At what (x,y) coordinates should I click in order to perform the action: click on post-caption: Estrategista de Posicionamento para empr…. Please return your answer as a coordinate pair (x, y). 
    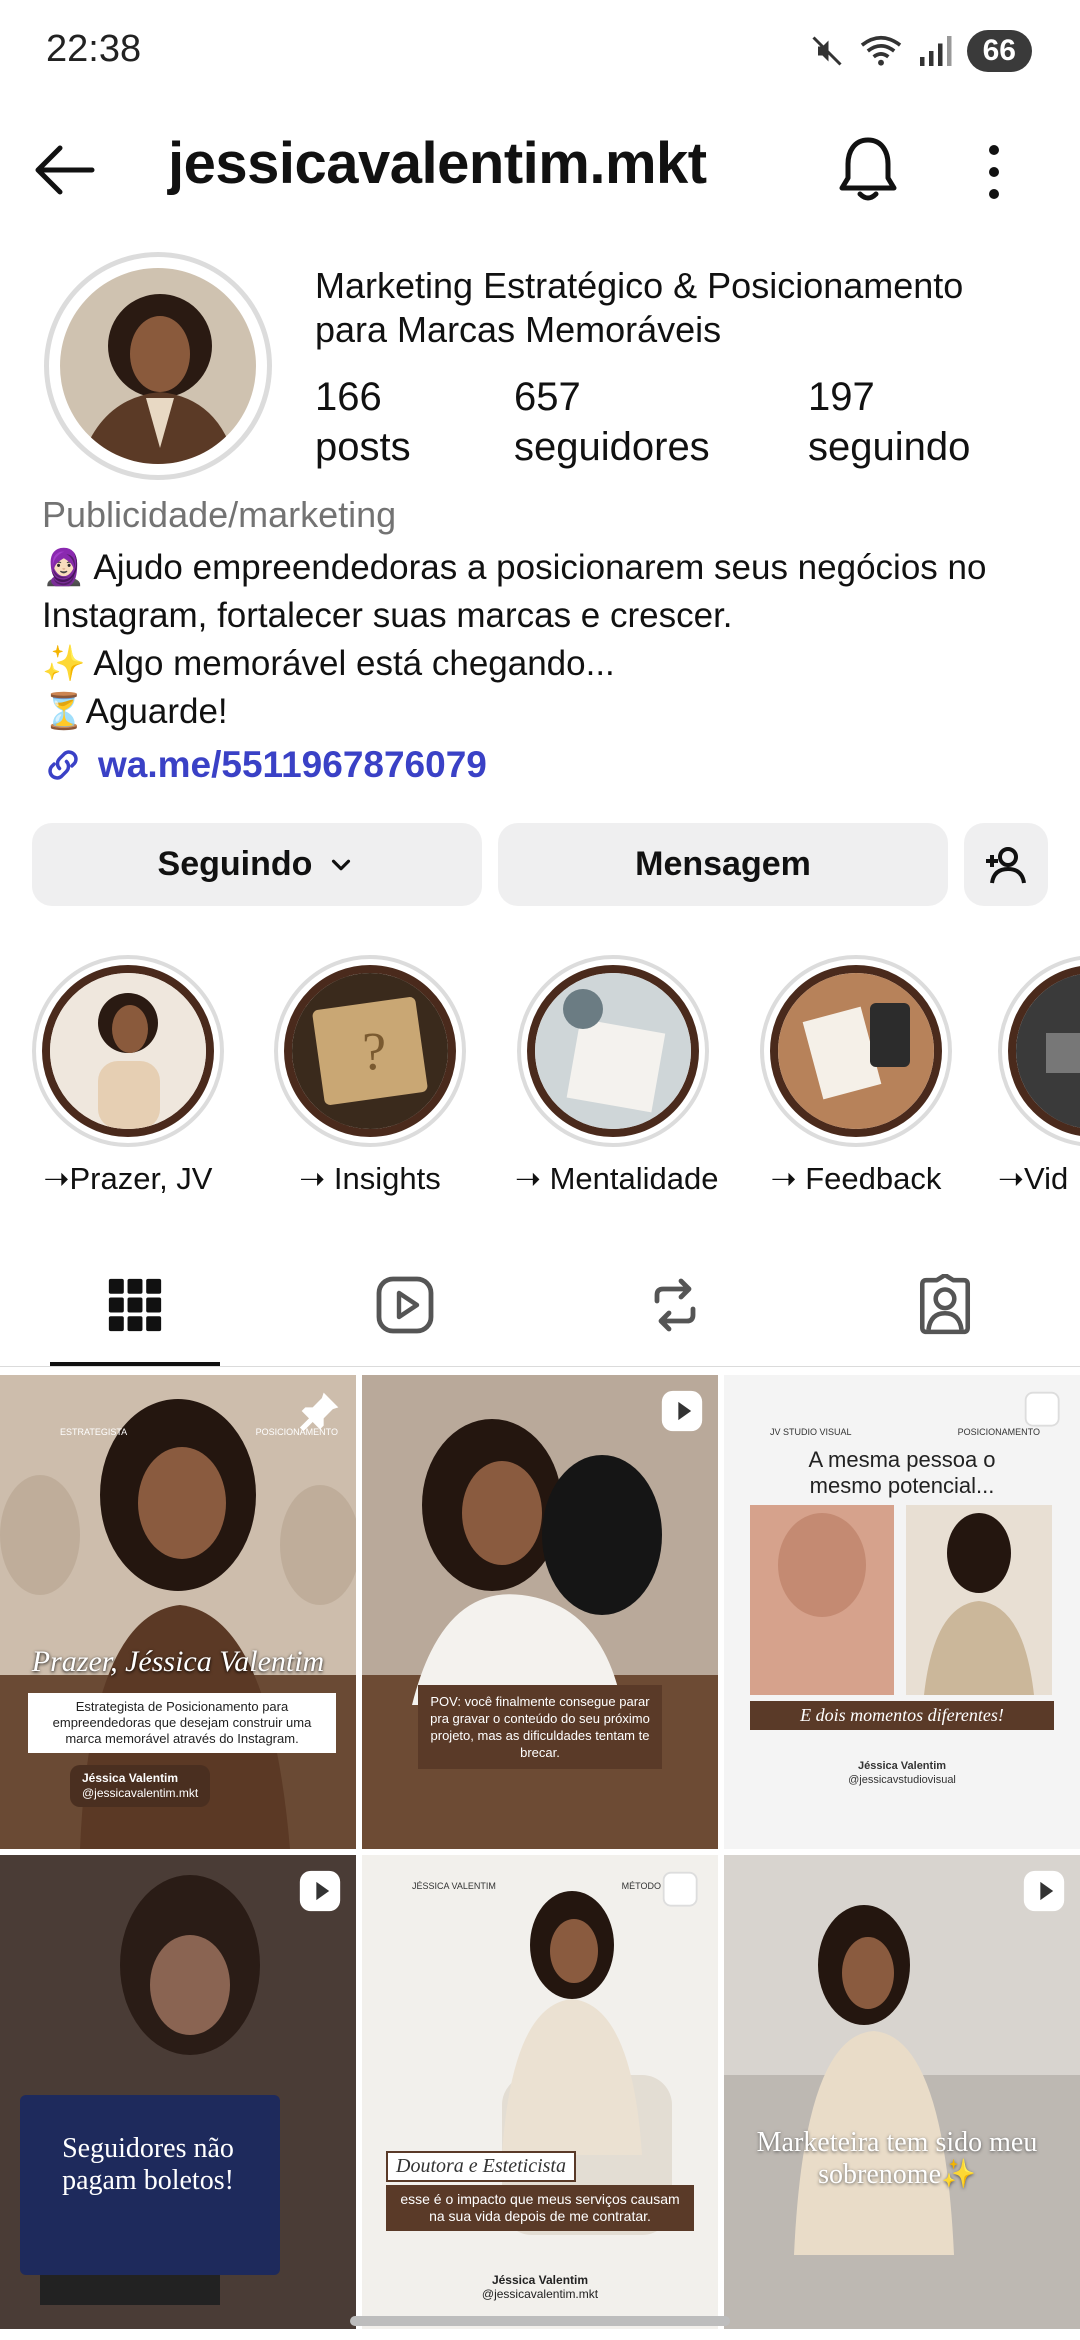
    Looking at the image, I should click on (182, 1723).